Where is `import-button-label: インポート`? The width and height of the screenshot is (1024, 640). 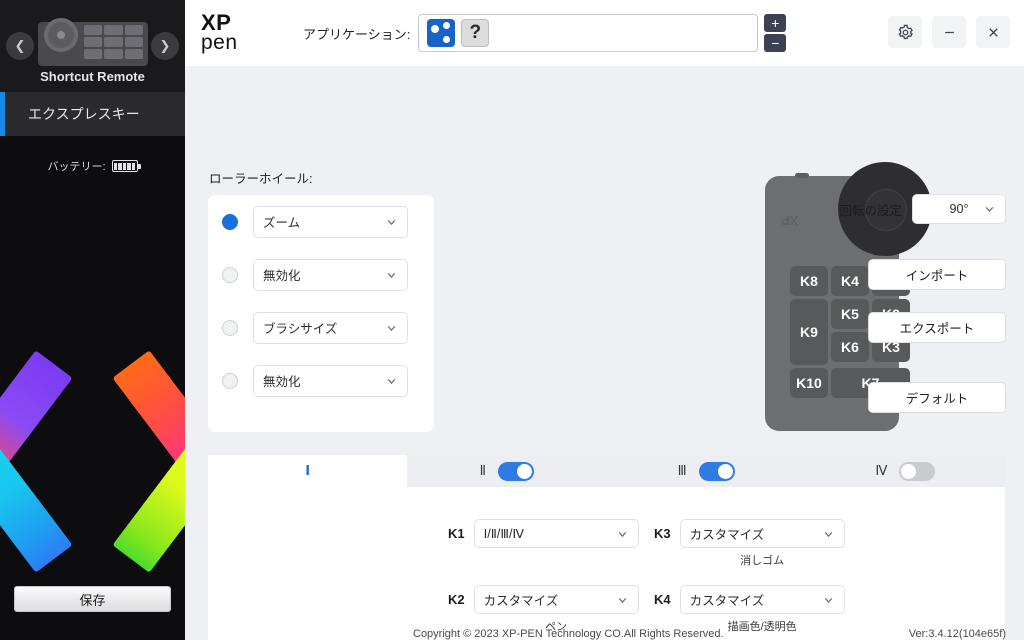
import-button-label: インポート is located at coordinates (937, 276).